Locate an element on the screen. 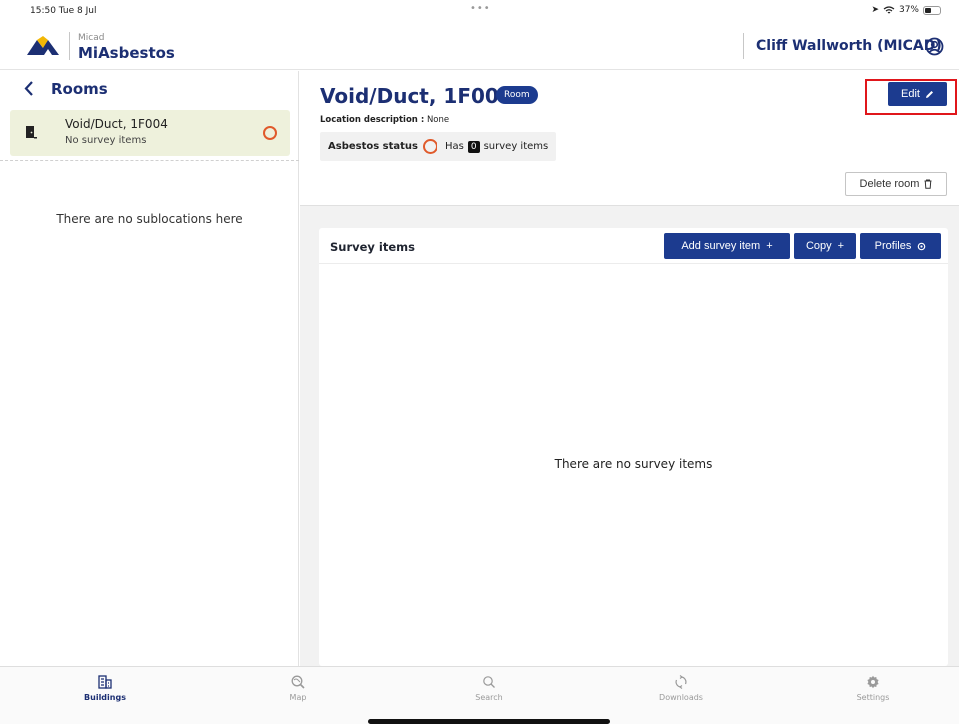 The image size is (959, 724). buildings-icon is located at coordinates (105, 682).